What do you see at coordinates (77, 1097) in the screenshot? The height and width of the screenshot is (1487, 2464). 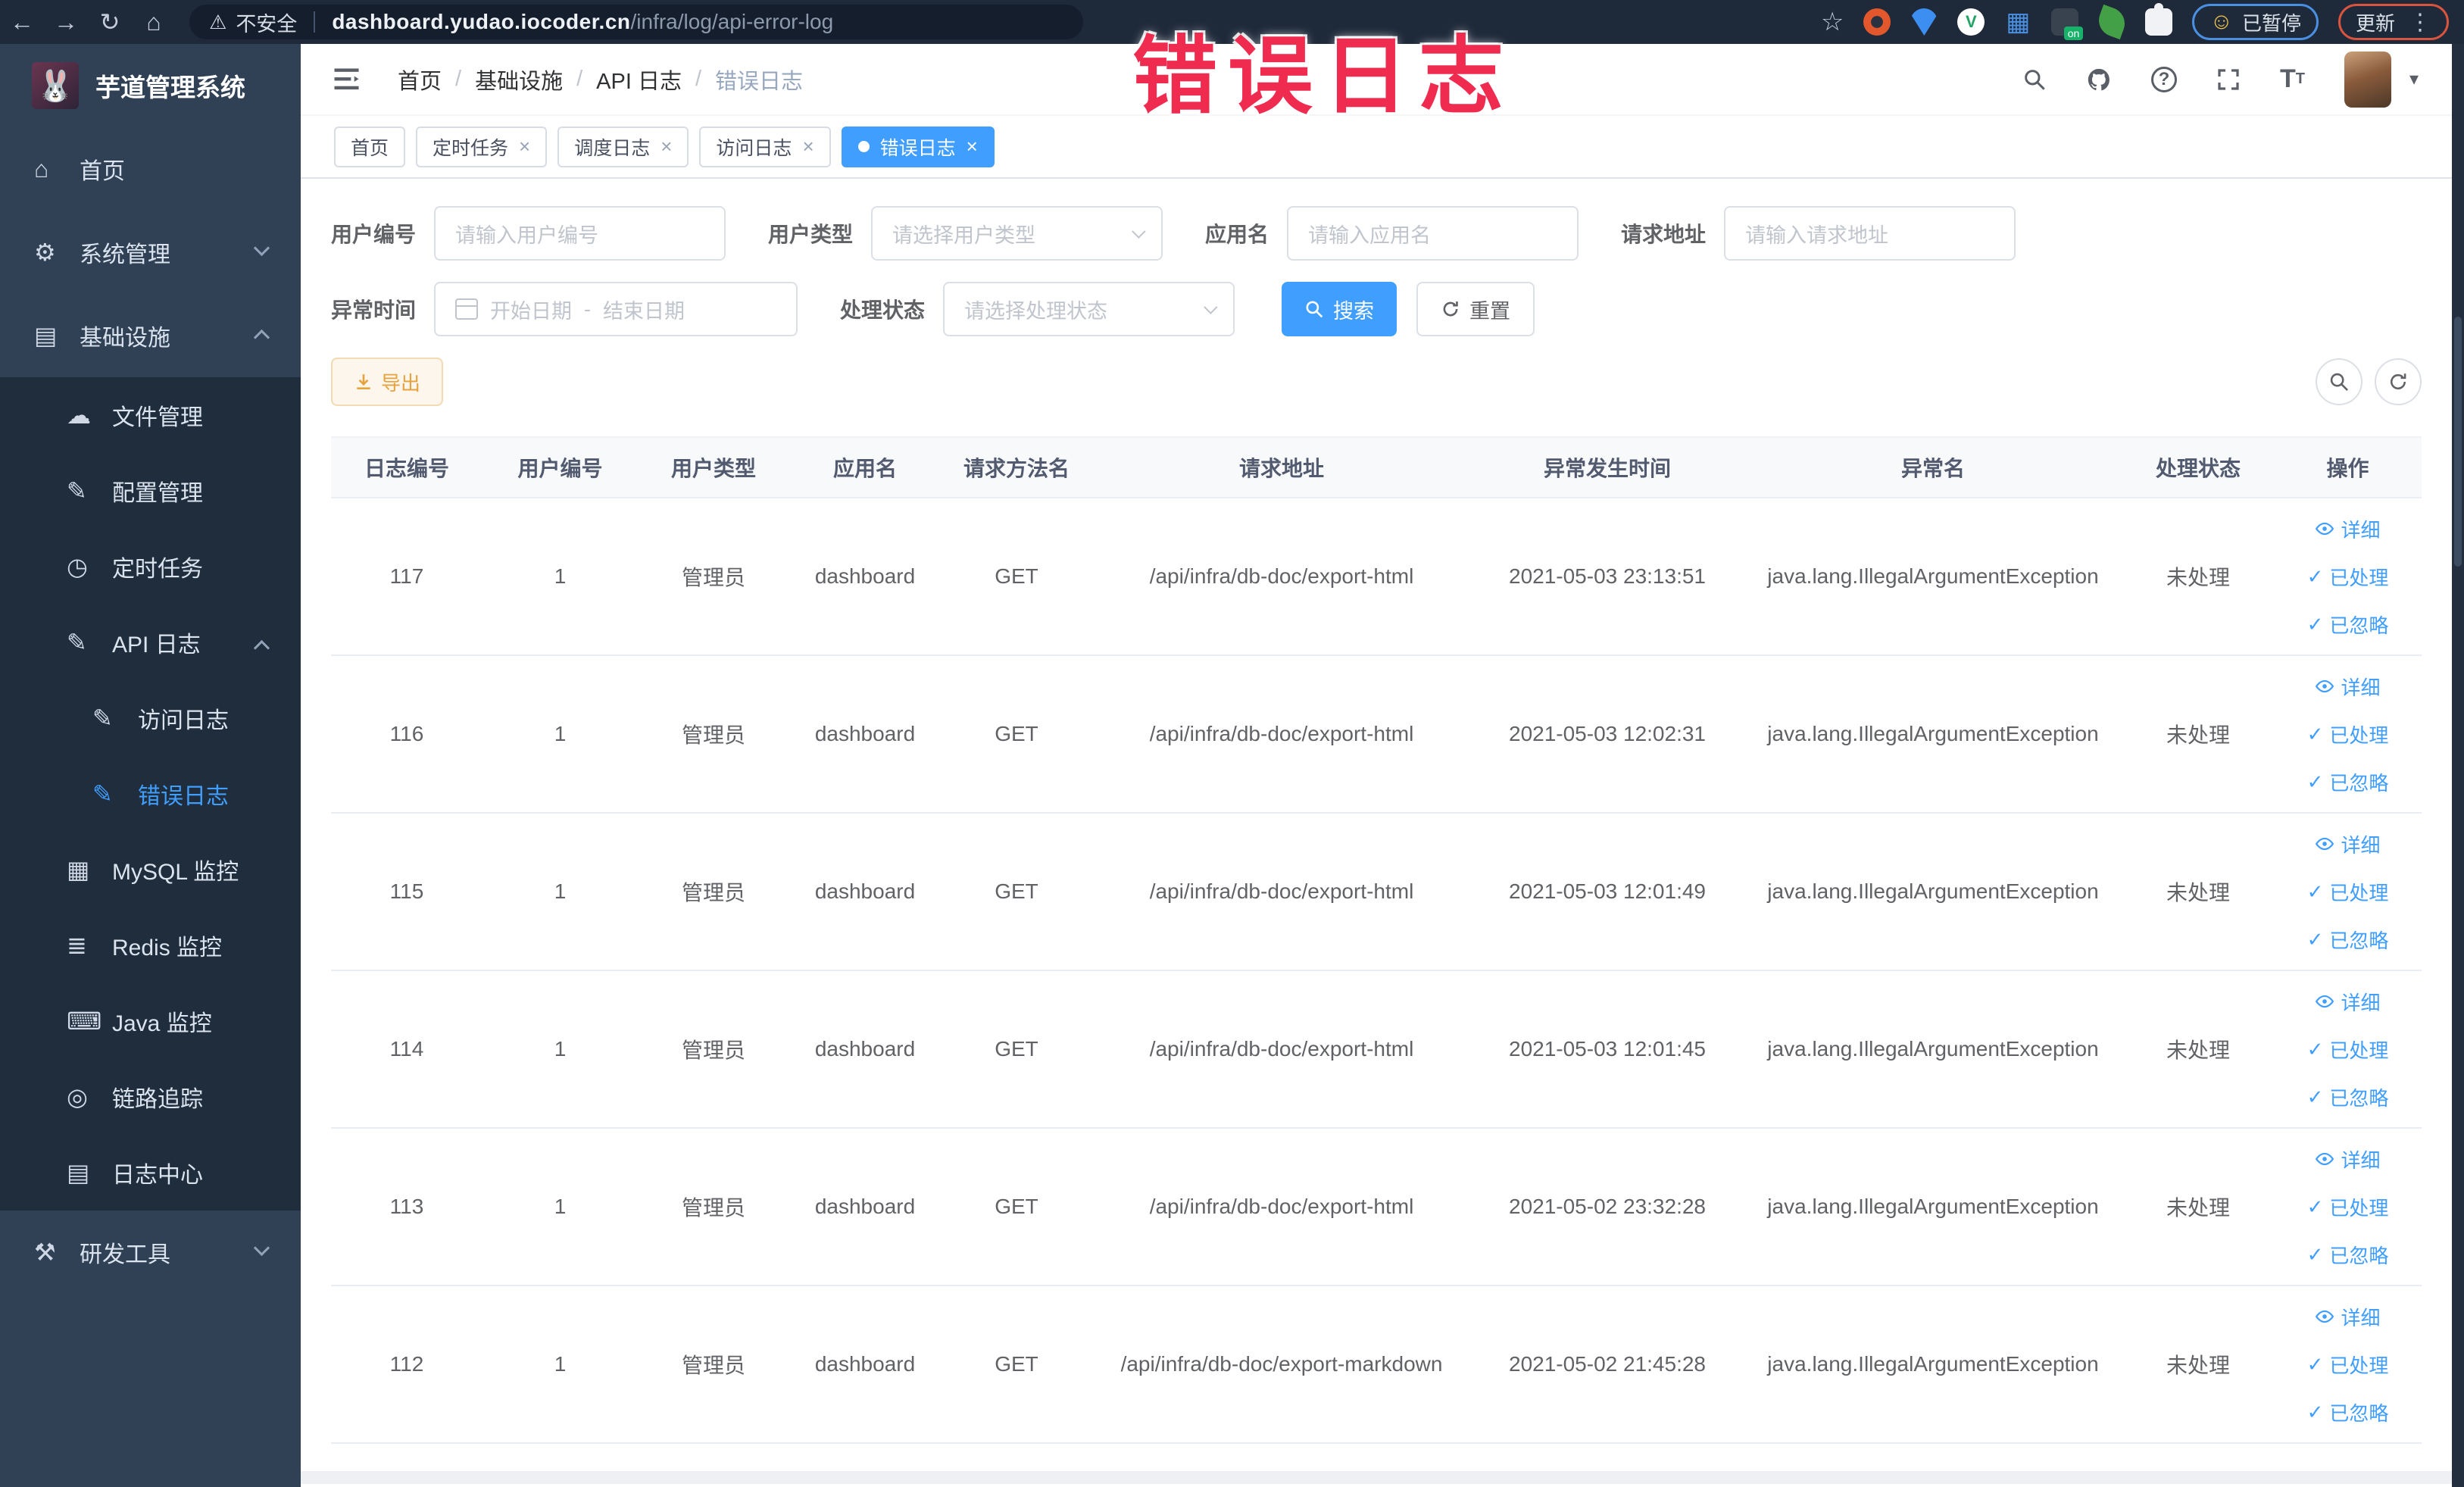 I see `eye-icon: ◎` at bounding box center [77, 1097].